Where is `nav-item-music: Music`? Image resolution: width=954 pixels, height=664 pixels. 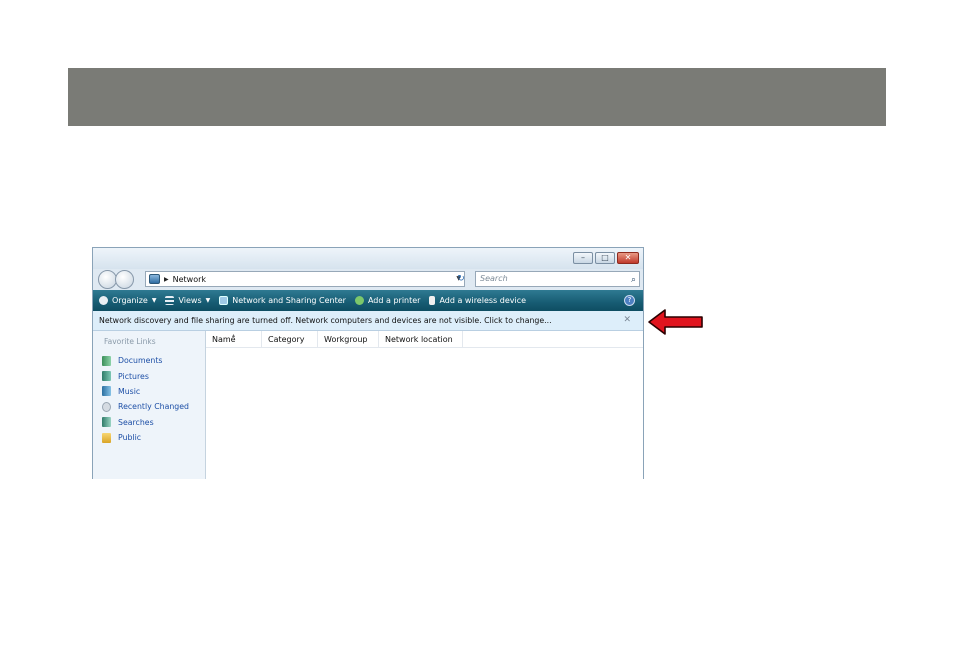 nav-item-music: Music is located at coordinates (149, 391).